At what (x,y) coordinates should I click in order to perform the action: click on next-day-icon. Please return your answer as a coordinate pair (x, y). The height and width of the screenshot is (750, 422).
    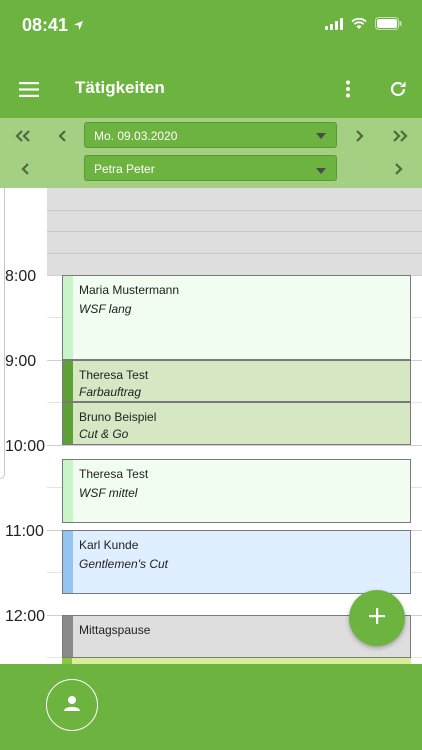
    Looking at the image, I should click on (359, 136).